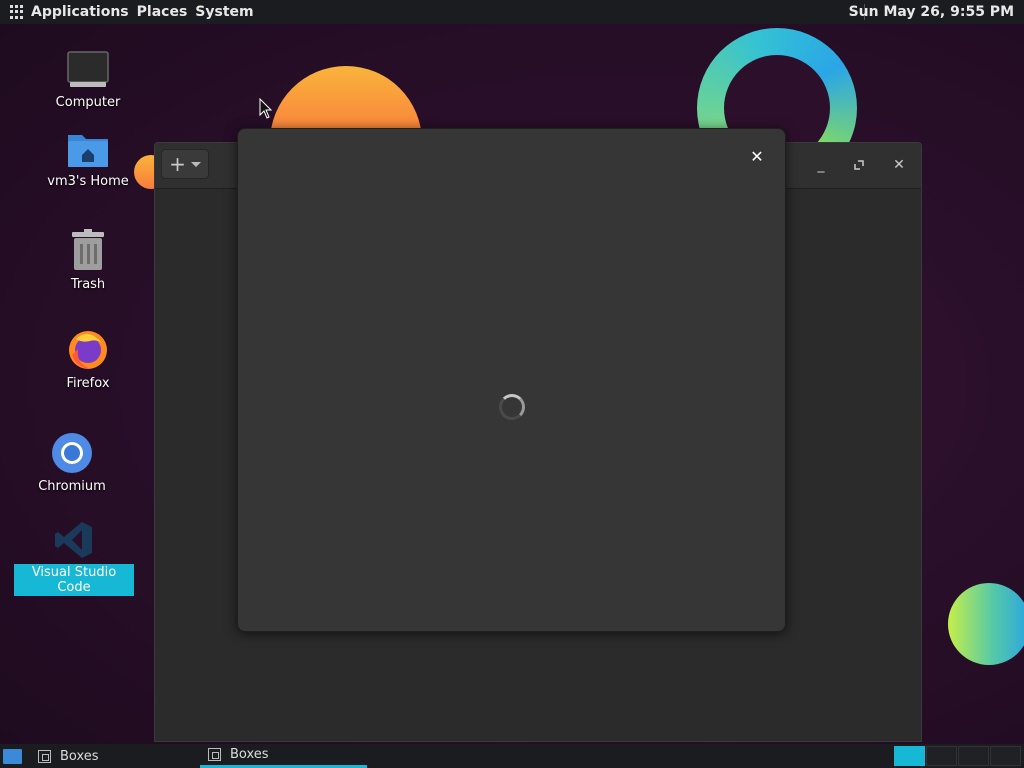 Image resolution: width=1024 pixels, height=768 pixels. I want to click on desktop-icon-label: vm3's Home, so click(88, 181).